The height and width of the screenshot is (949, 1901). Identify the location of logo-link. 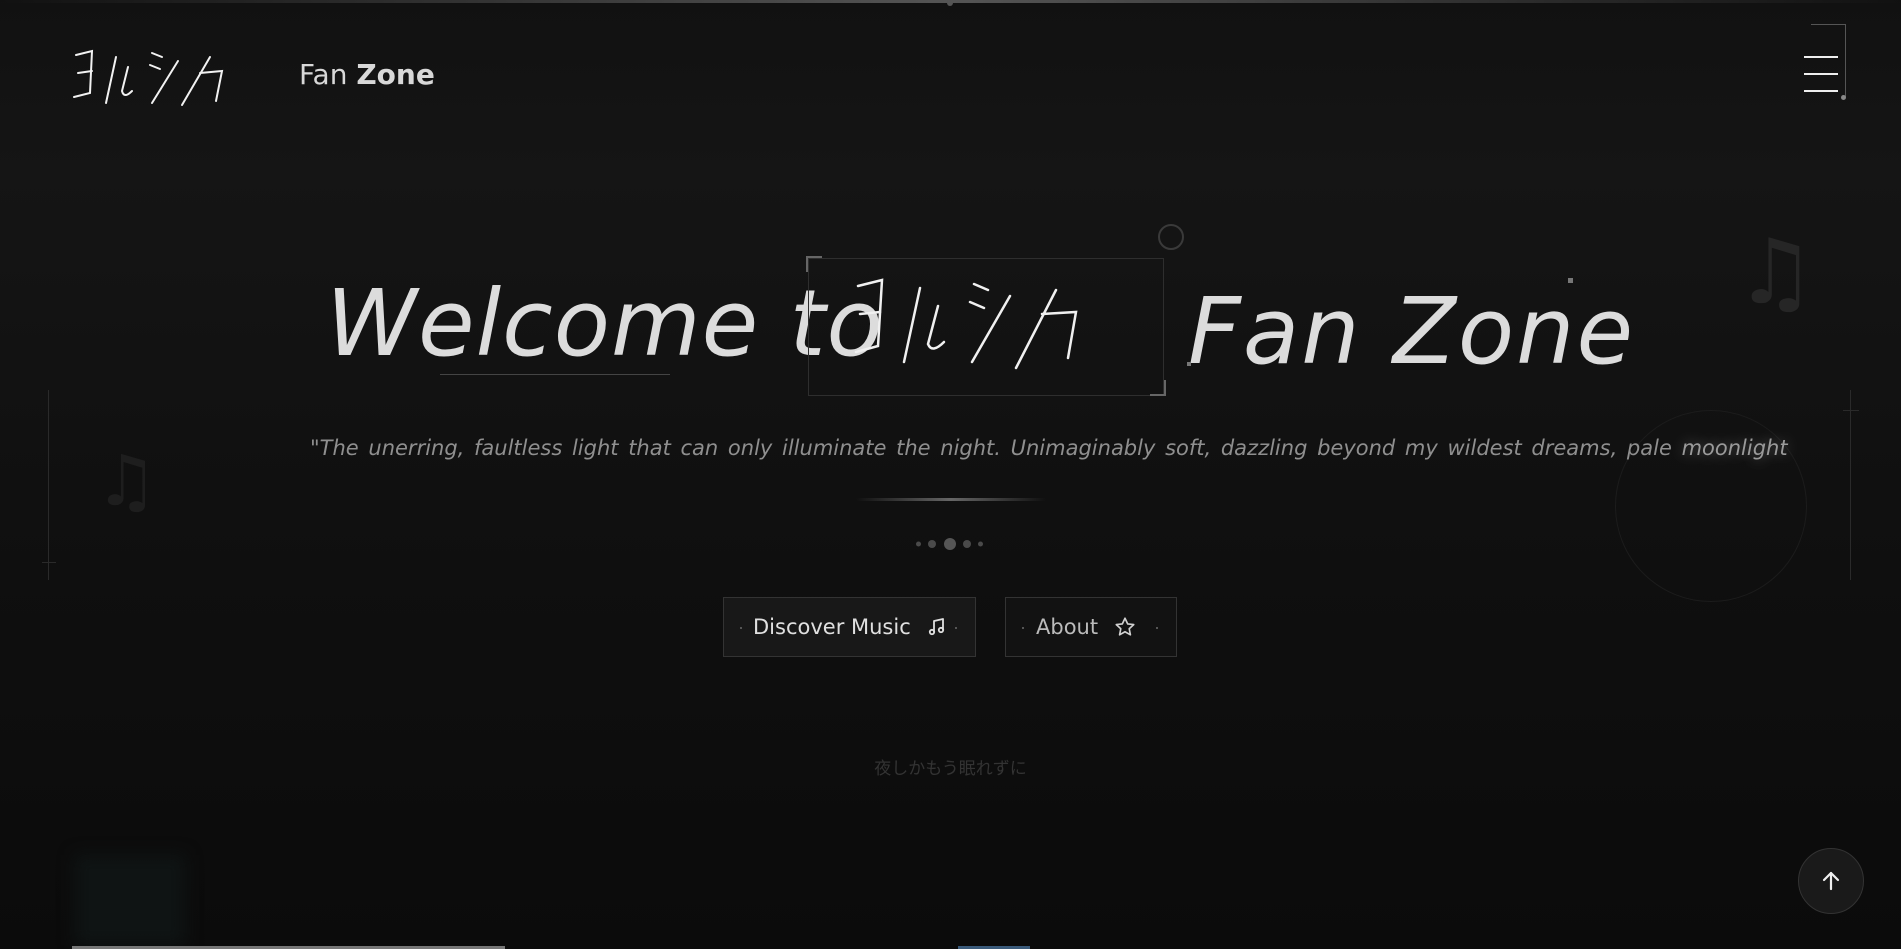
(165, 77).